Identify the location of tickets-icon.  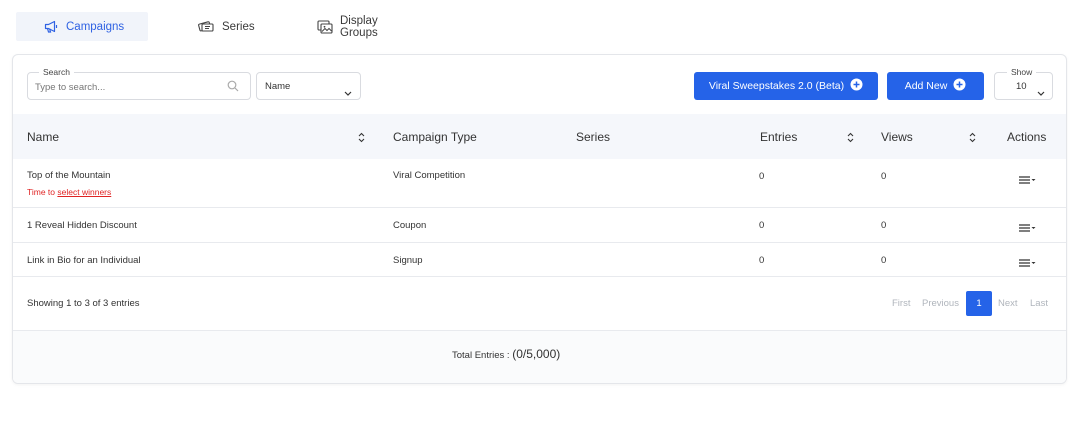
(206, 26).